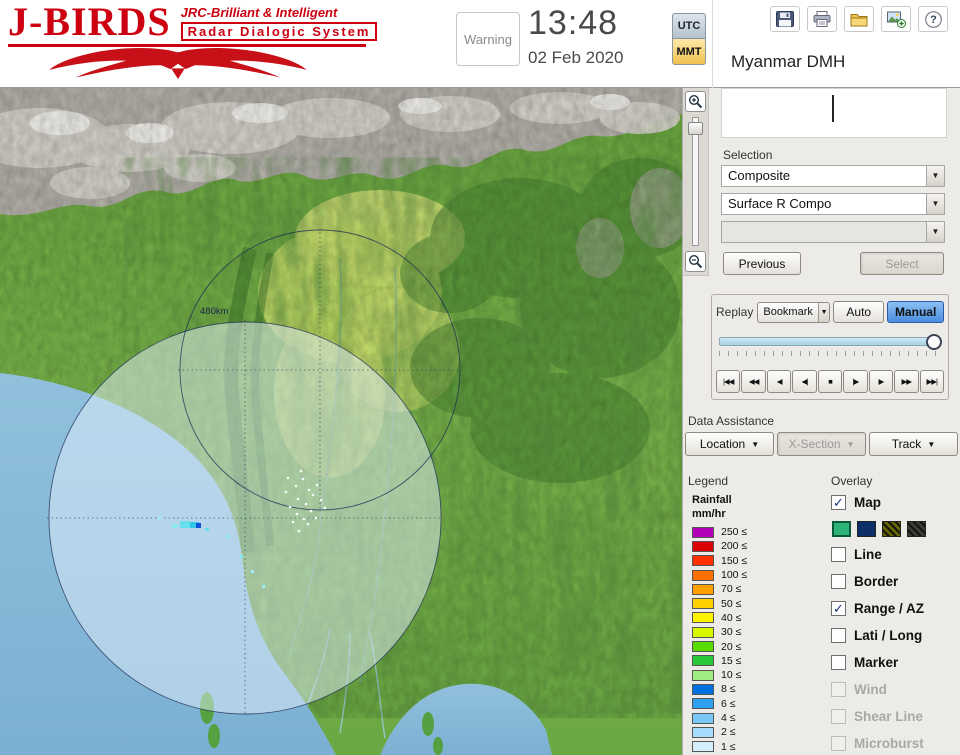 The height and width of the screenshot is (755, 960). I want to click on step-backward-button: ◀|, so click(804, 381).